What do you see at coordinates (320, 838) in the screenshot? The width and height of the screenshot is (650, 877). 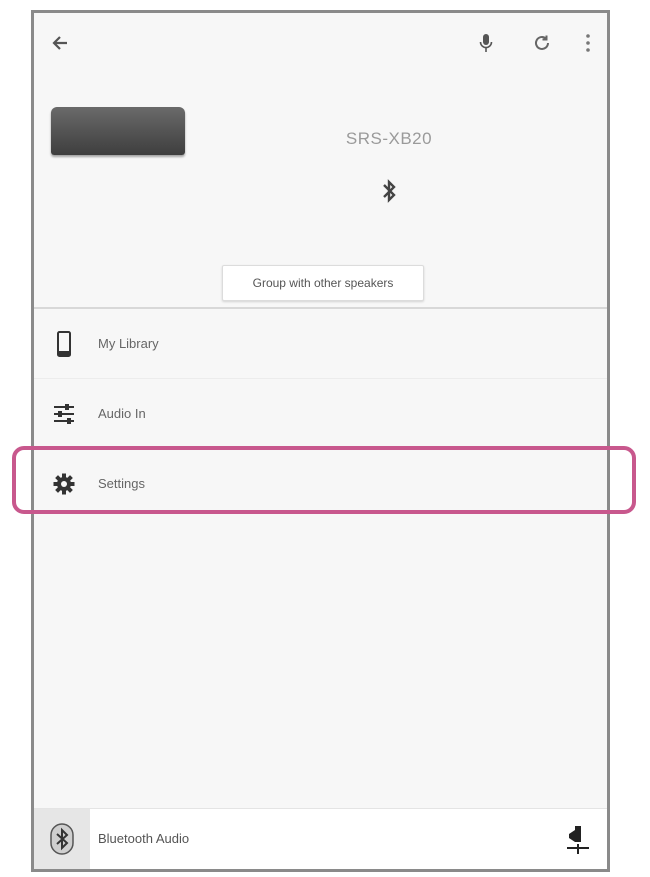 I see `now-playing-bar: Bluetooth Audio` at bounding box center [320, 838].